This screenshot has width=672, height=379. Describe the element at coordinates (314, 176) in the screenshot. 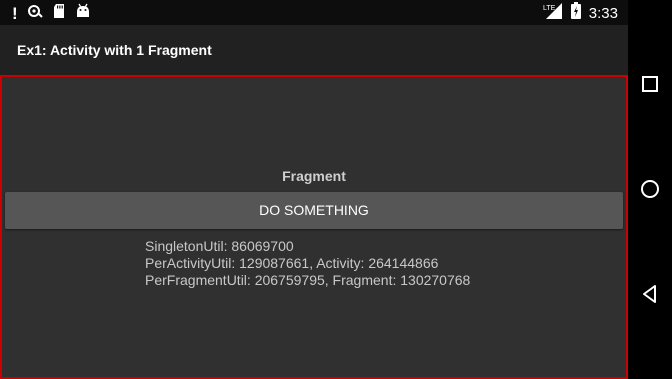

I see `fragment-label: Fragment` at that location.